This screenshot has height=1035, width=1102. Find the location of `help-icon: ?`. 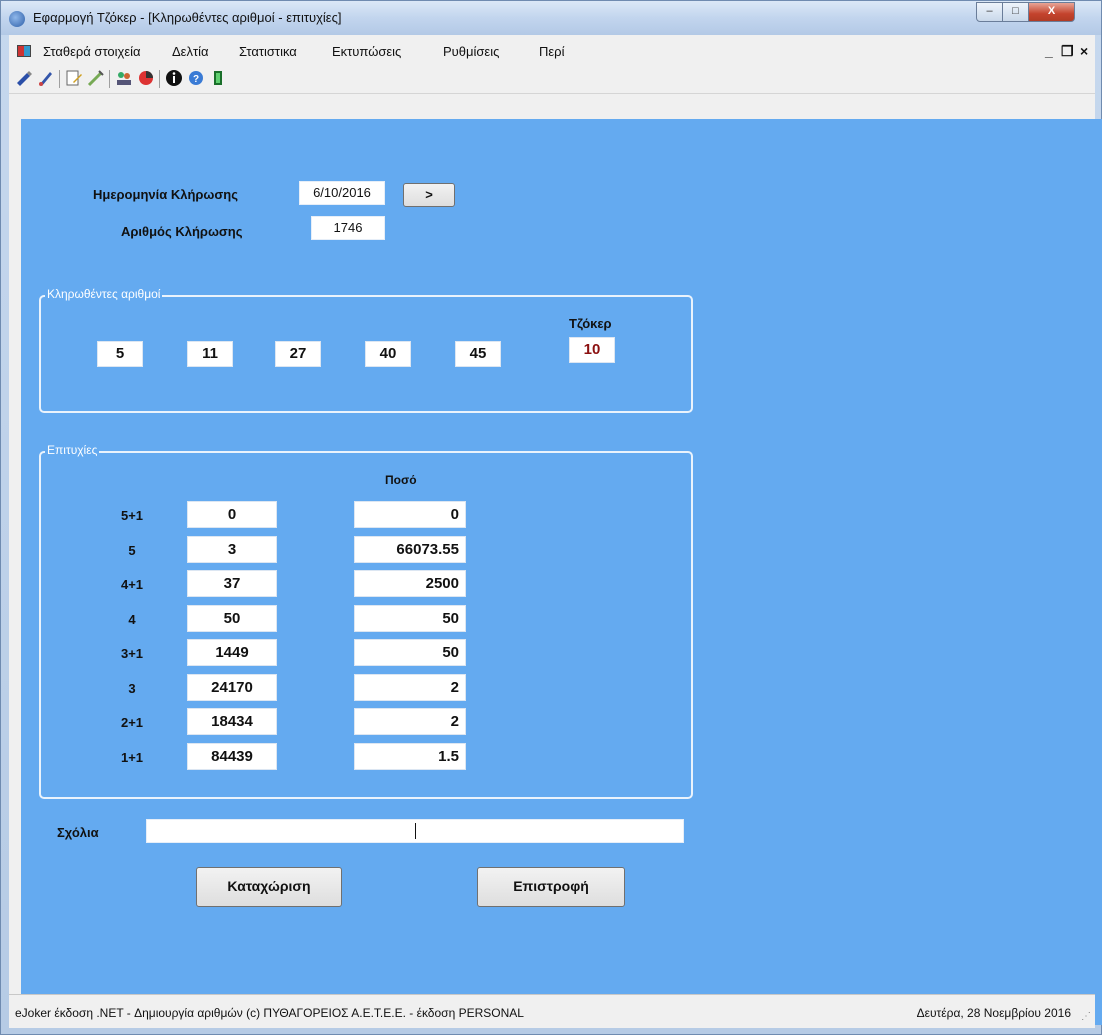

help-icon: ? is located at coordinates (196, 78).